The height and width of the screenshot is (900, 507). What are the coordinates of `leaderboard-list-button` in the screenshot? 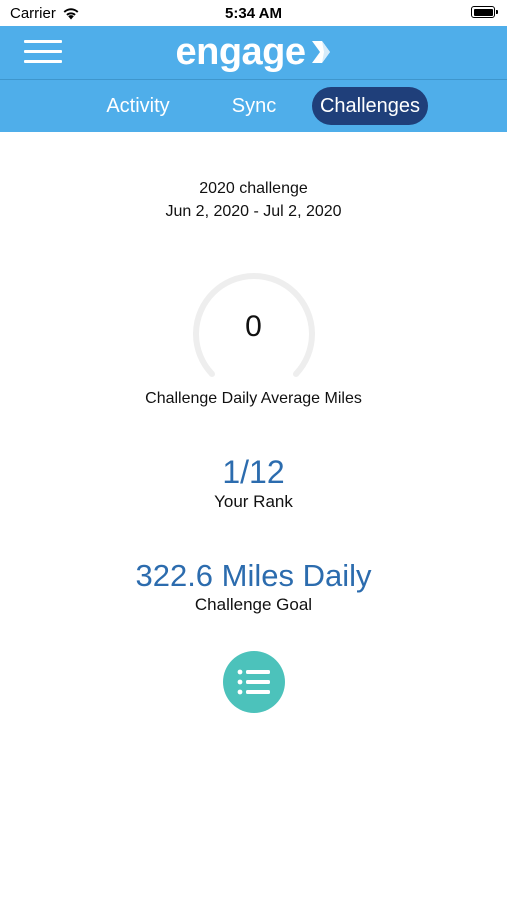 It's located at (254, 682).